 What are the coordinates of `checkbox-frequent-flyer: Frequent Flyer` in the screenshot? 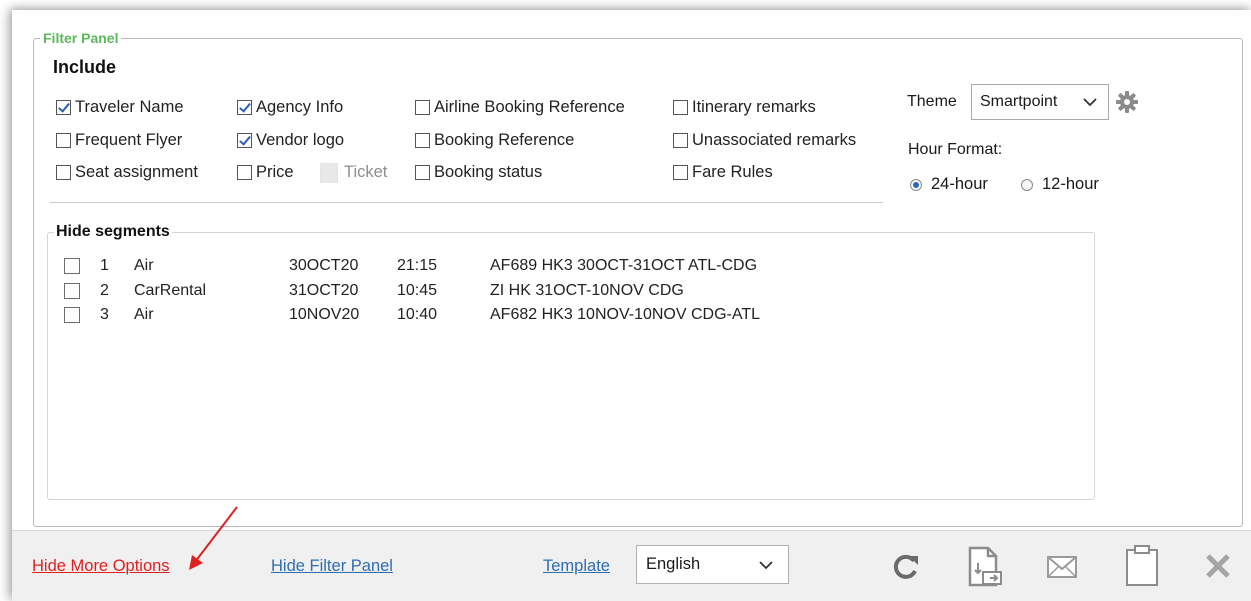 It's located at (119, 140).